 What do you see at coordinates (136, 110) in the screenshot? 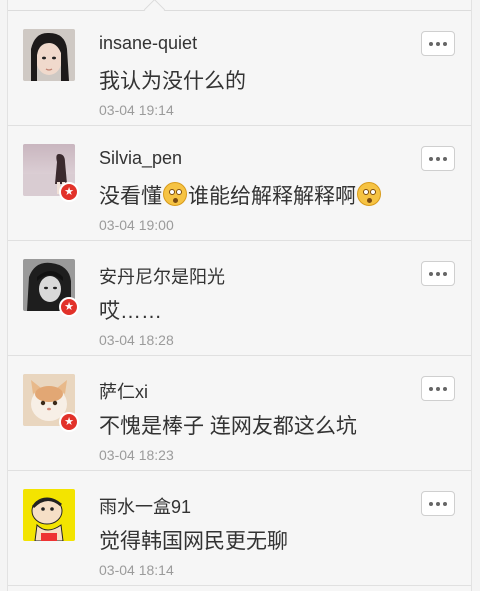
I see `timestamp: 03-04 19:14` at bounding box center [136, 110].